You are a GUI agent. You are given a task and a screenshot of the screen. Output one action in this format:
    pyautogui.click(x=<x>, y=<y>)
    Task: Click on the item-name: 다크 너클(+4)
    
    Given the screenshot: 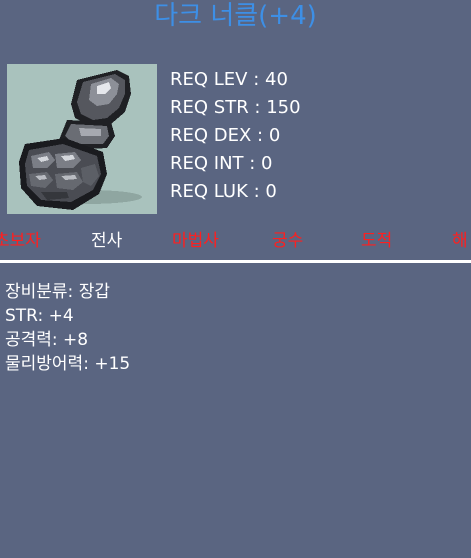 What is the action you would take?
    pyautogui.click(x=235, y=16)
    